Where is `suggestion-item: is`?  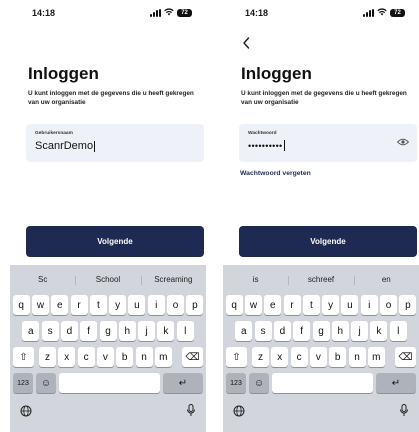
suggestion-item: is is located at coordinates (255, 279).